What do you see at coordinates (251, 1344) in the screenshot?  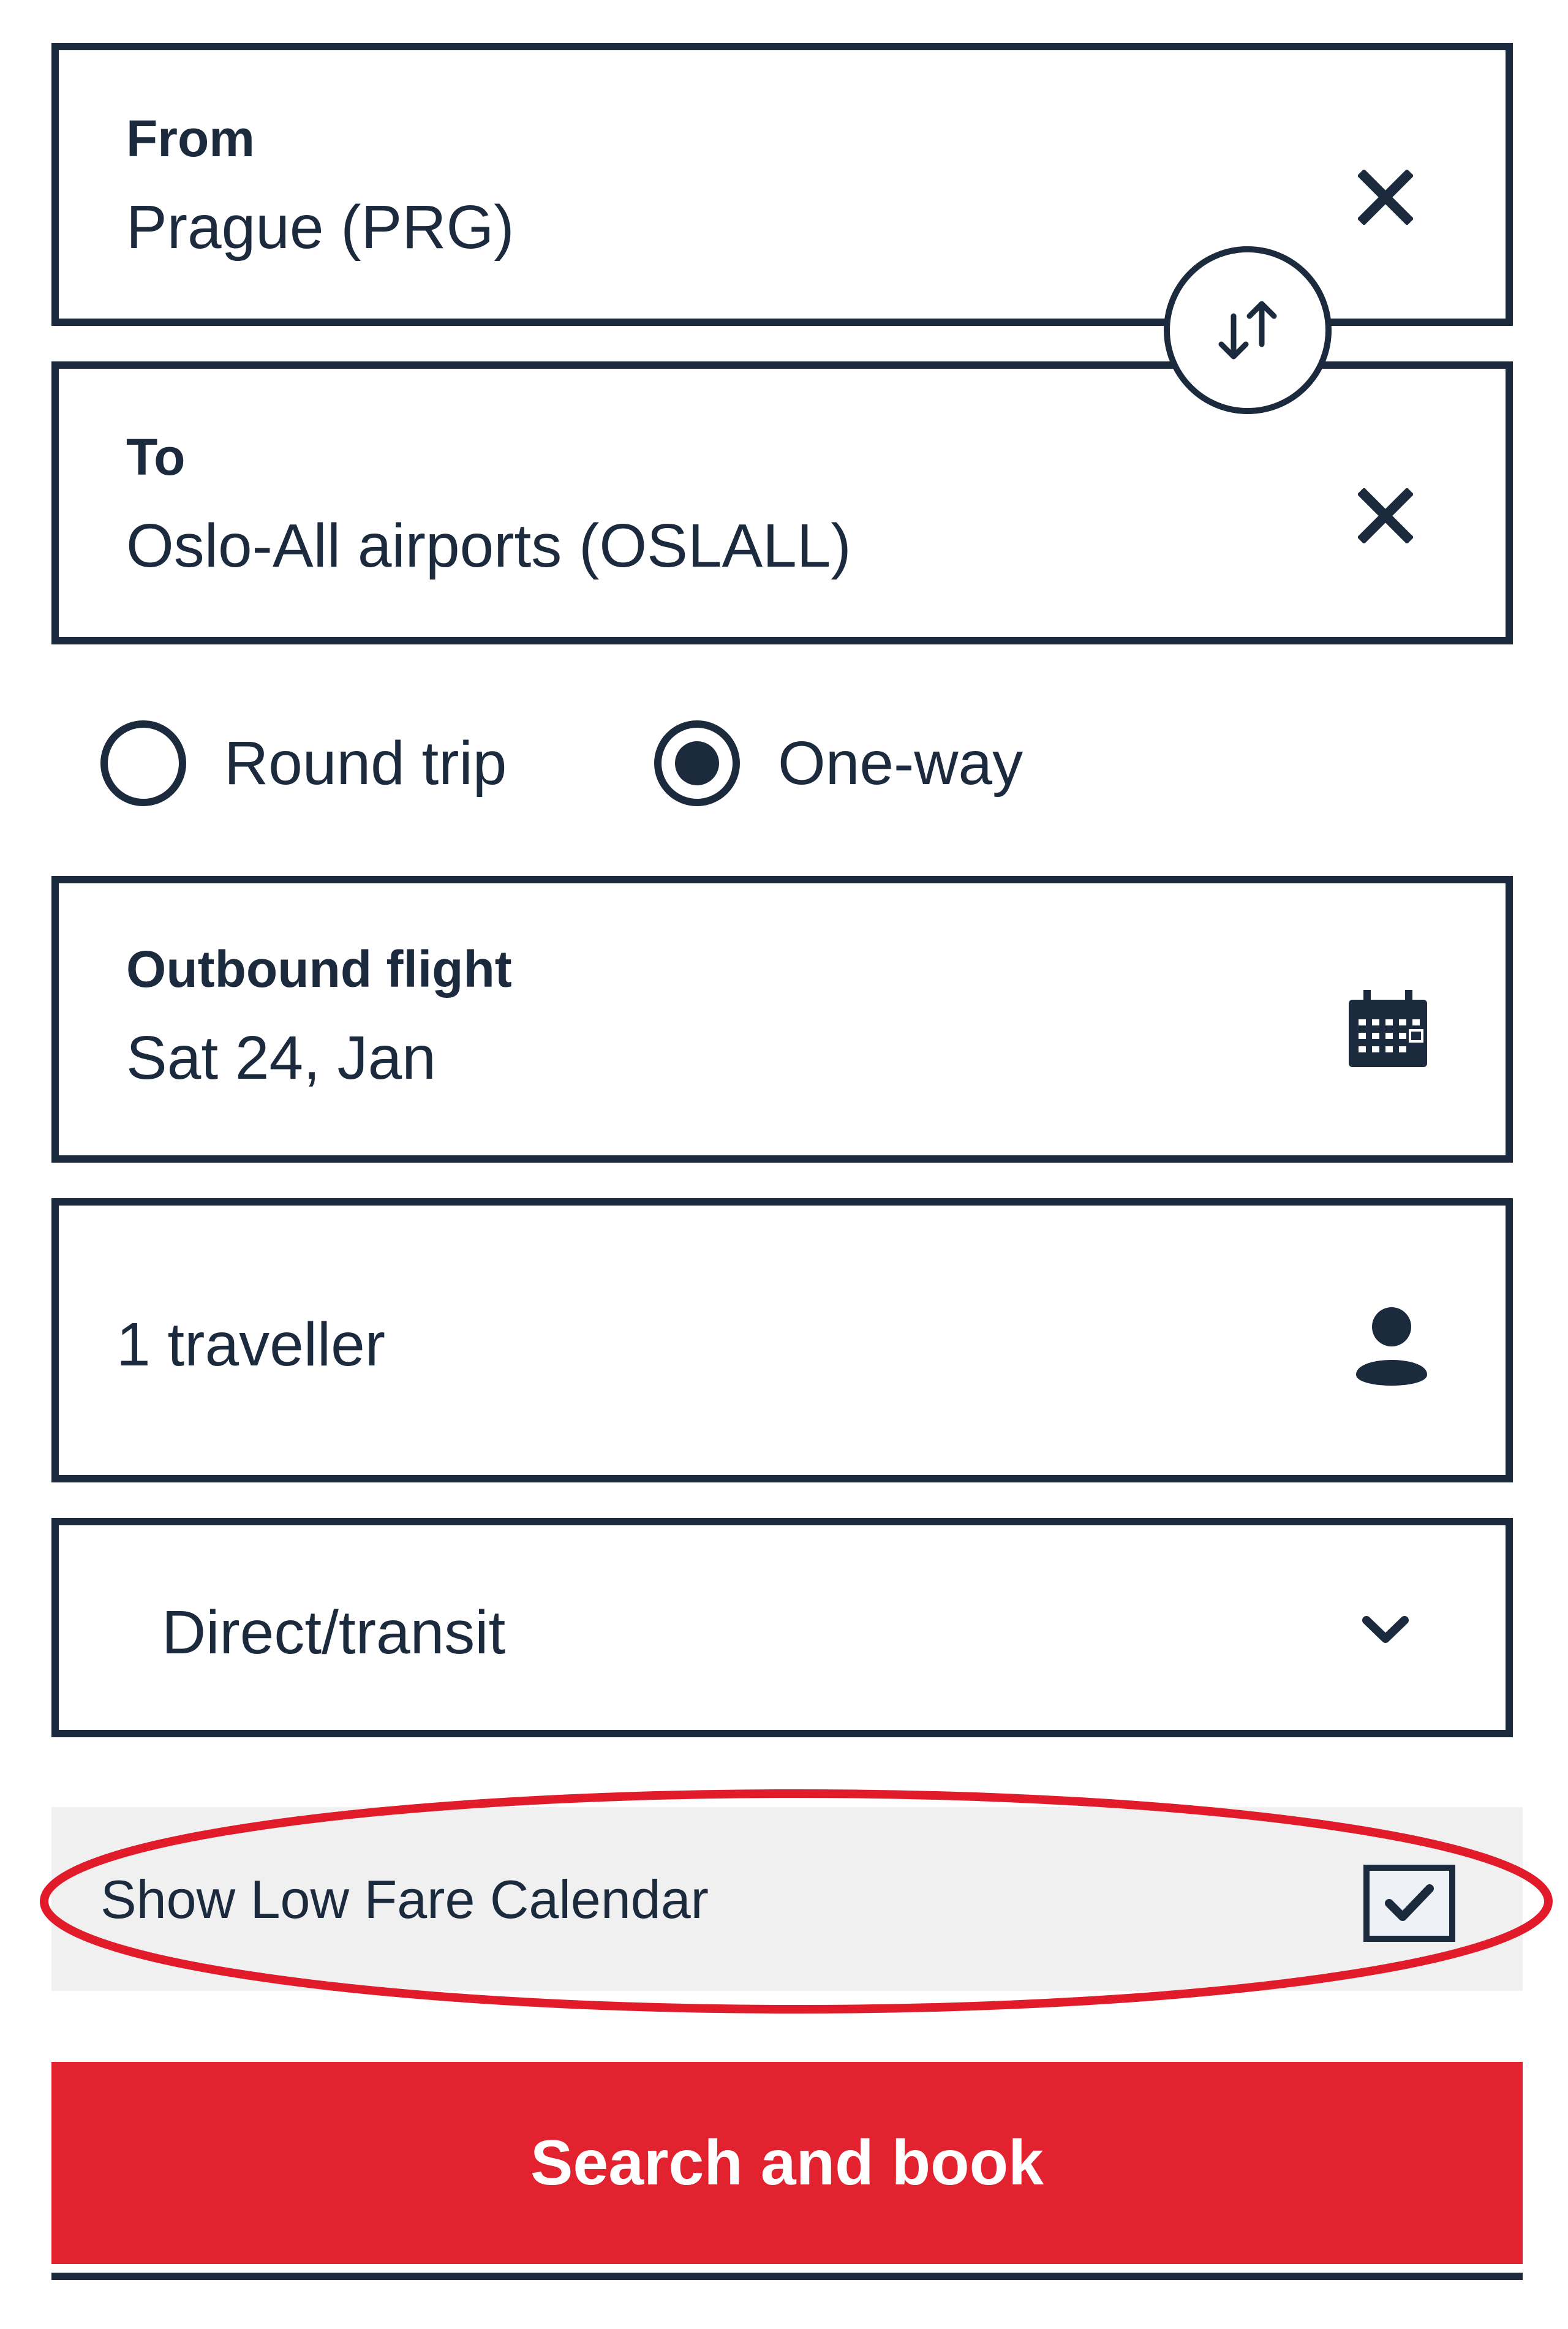 I see `travellers-value: 1 traveller` at bounding box center [251, 1344].